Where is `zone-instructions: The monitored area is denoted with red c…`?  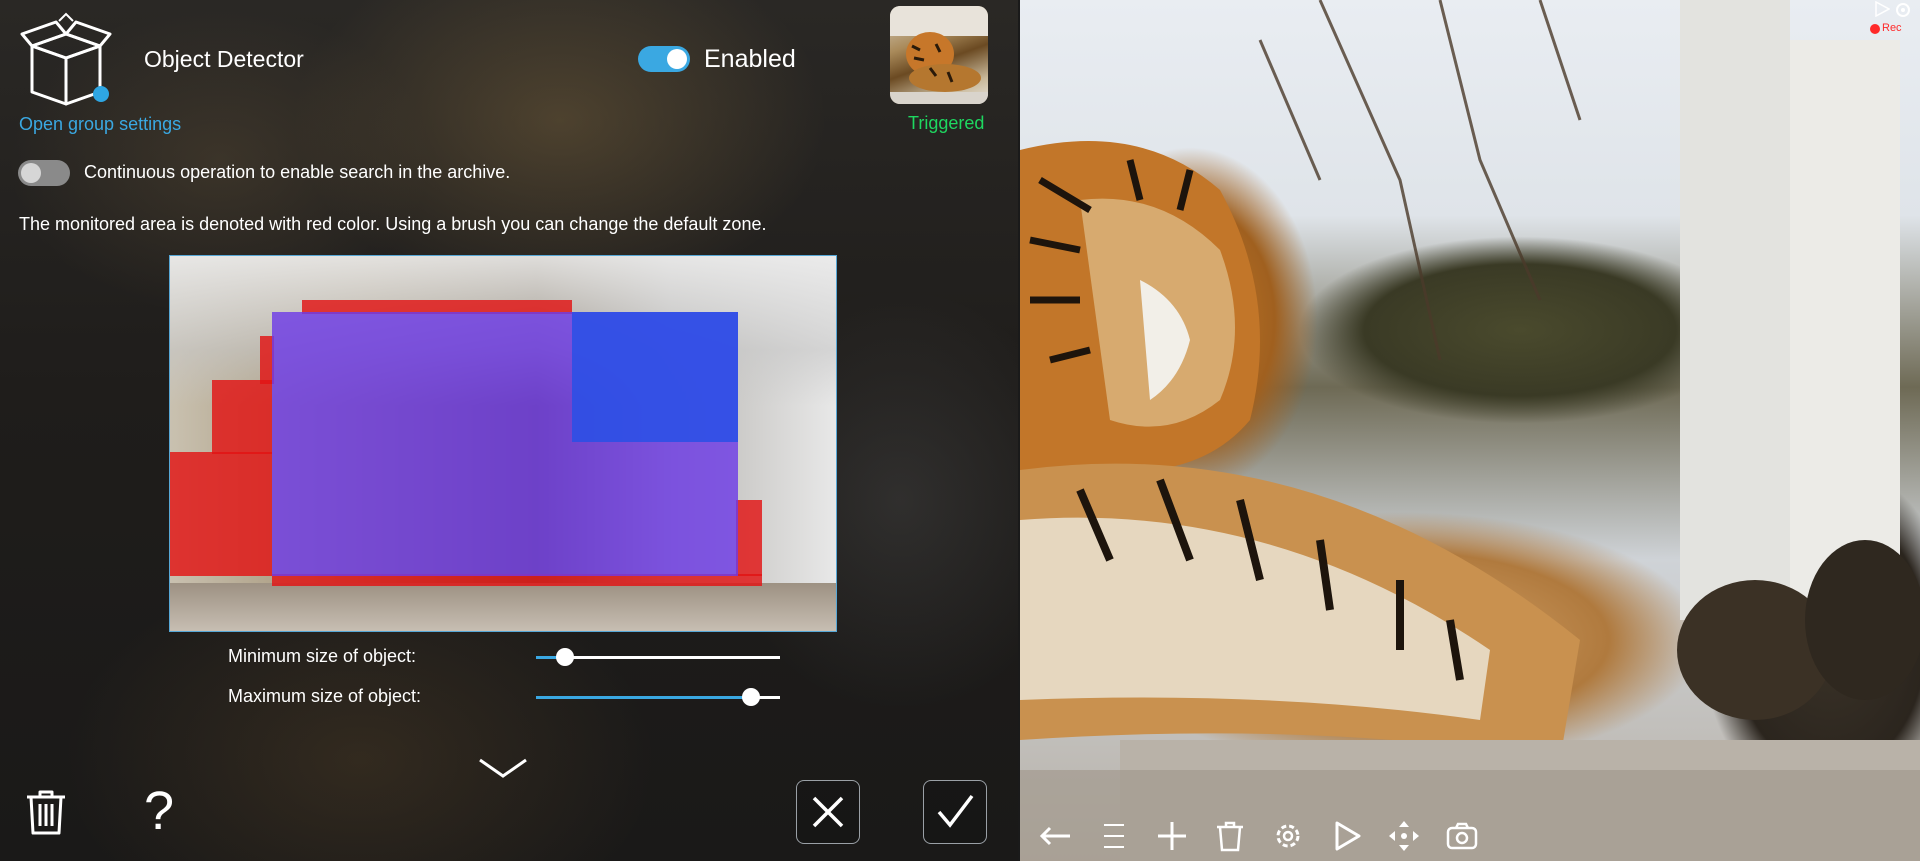
zone-instructions: The monitored area is denoted with red c… is located at coordinates (393, 224).